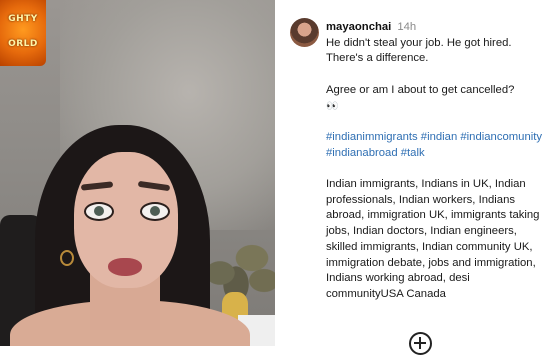 Image resolution: width=554 pixels, height=355 pixels. I want to click on logo-text-top: GHTY, so click(23, 19).